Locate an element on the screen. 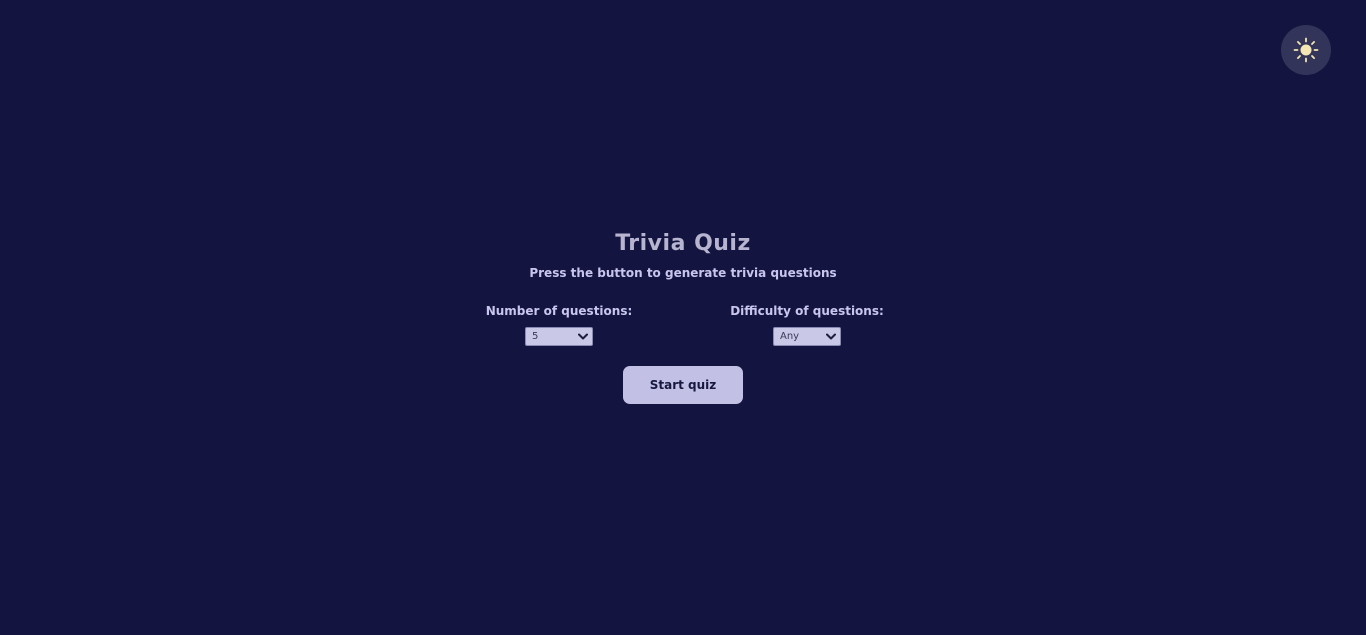 This screenshot has height=635, width=1366. difficulty-label: Difficulty of questions: is located at coordinates (807, 311).